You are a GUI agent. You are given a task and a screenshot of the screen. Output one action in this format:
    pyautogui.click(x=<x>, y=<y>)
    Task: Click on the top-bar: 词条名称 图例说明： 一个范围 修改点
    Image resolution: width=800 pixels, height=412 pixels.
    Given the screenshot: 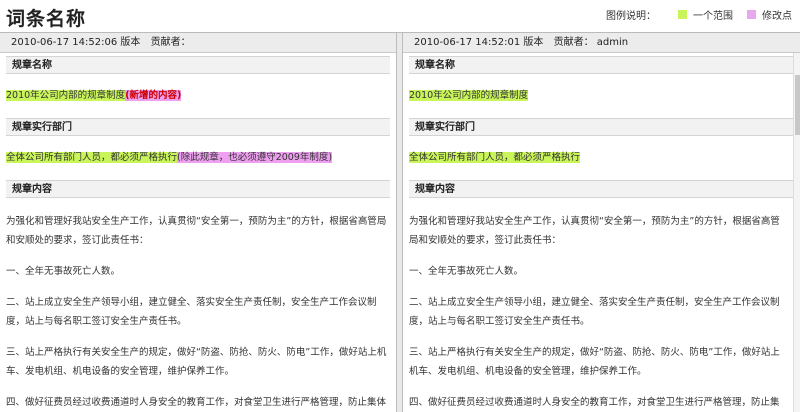 What is the action you would take?
    pyautogui.click(x=400, y=16)
    